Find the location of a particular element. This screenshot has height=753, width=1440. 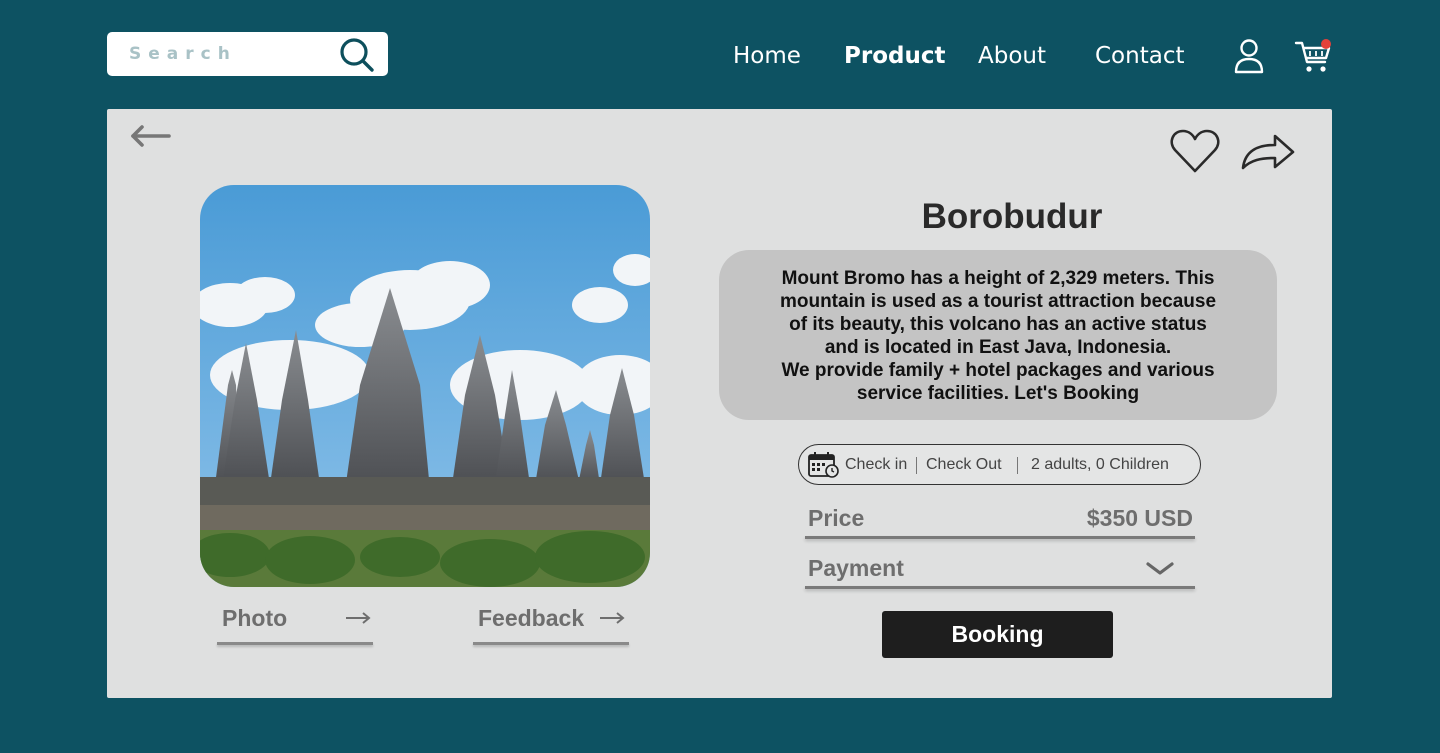

tab-feedback-underline is located at coordinates (551, 643).